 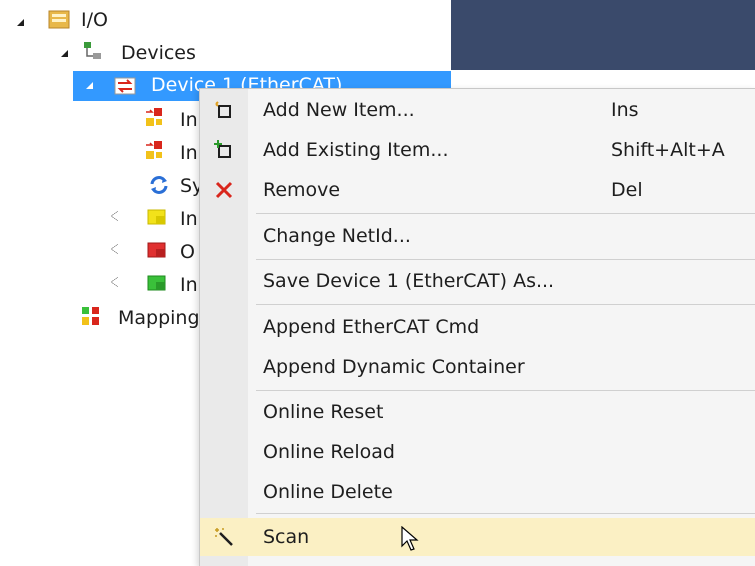 I want to click on add-existing-item-icon, so click(x=222, y=149).